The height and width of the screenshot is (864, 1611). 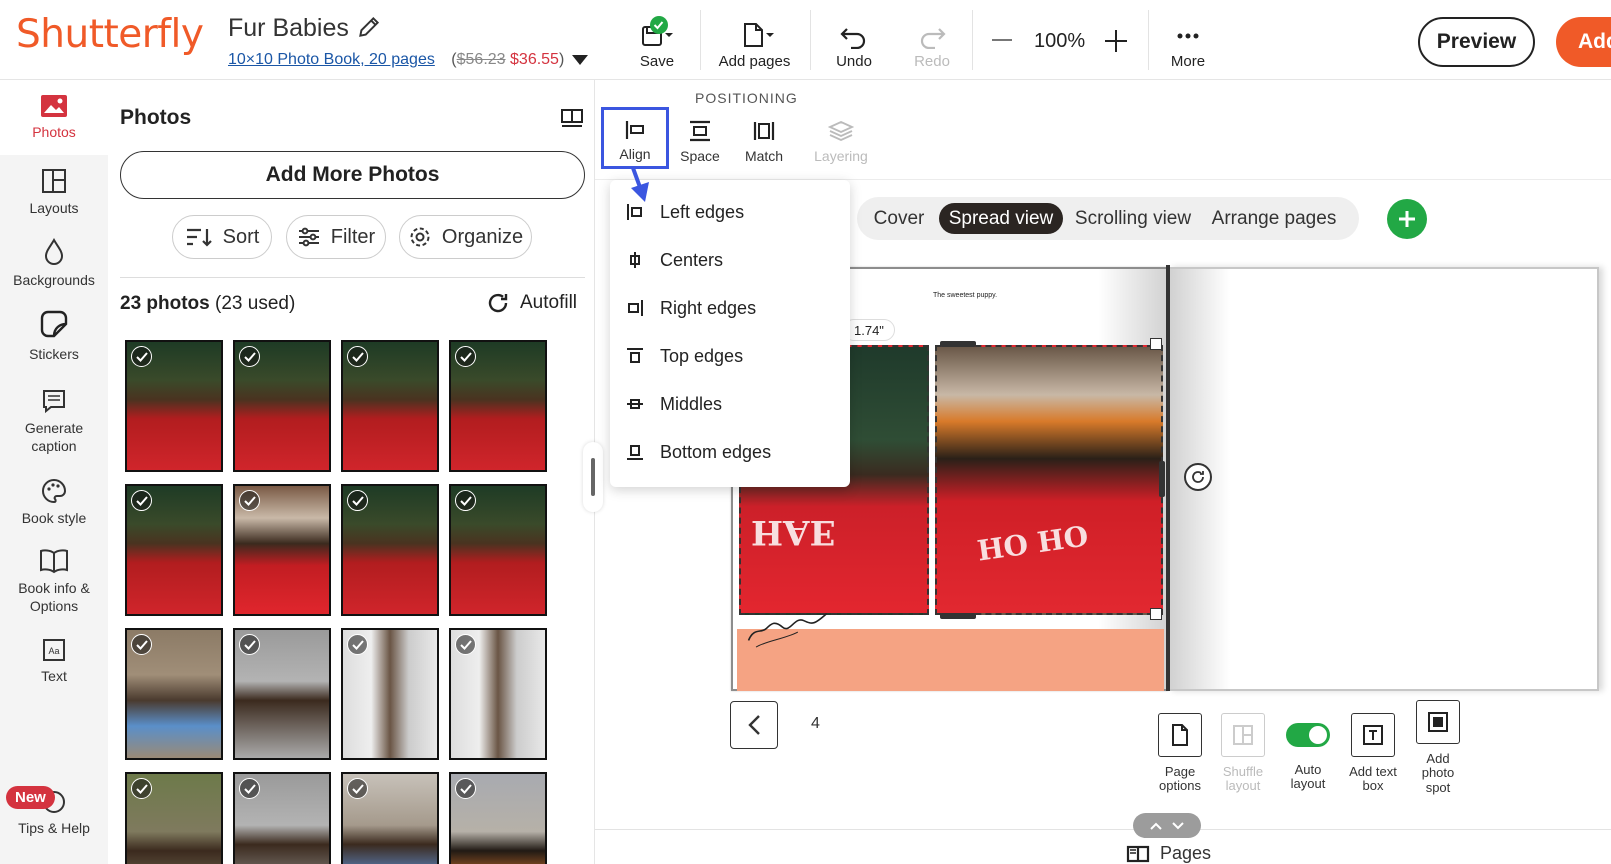 I want to click on preview-button: Preview, so click(x=1476, y=42).